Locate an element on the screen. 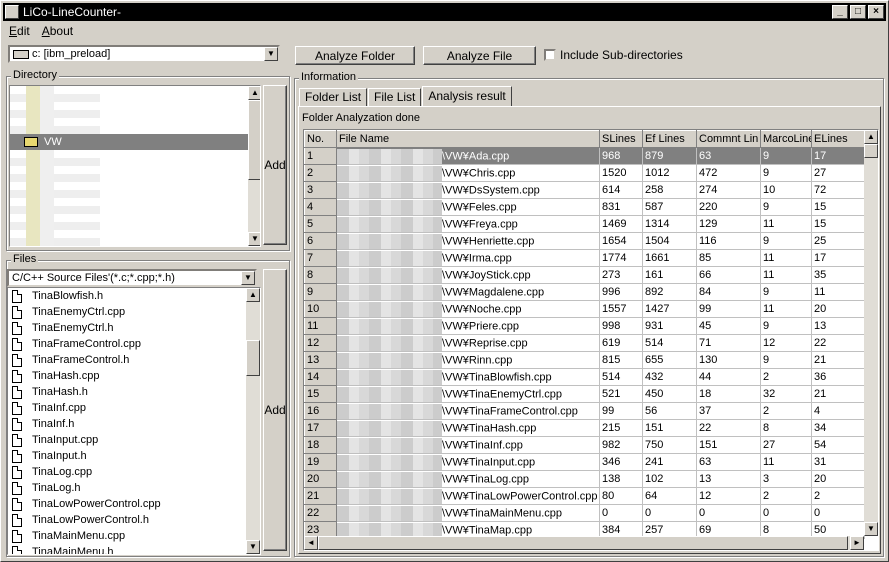 This screenshot has height=562, width=889. table-row: 17 \VW¥TinaHash.cpp 215 151 22 8 34 is located at coordinates (584, 428).